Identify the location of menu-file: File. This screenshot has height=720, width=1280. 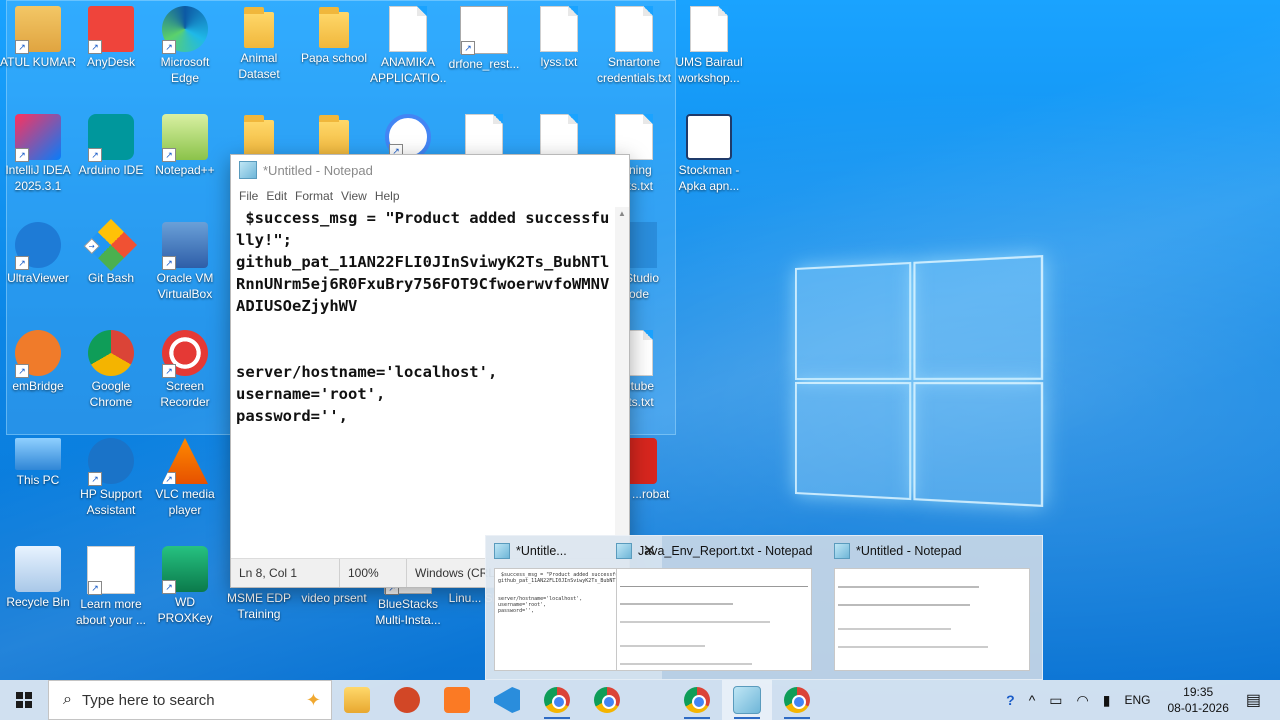
(248, 196).